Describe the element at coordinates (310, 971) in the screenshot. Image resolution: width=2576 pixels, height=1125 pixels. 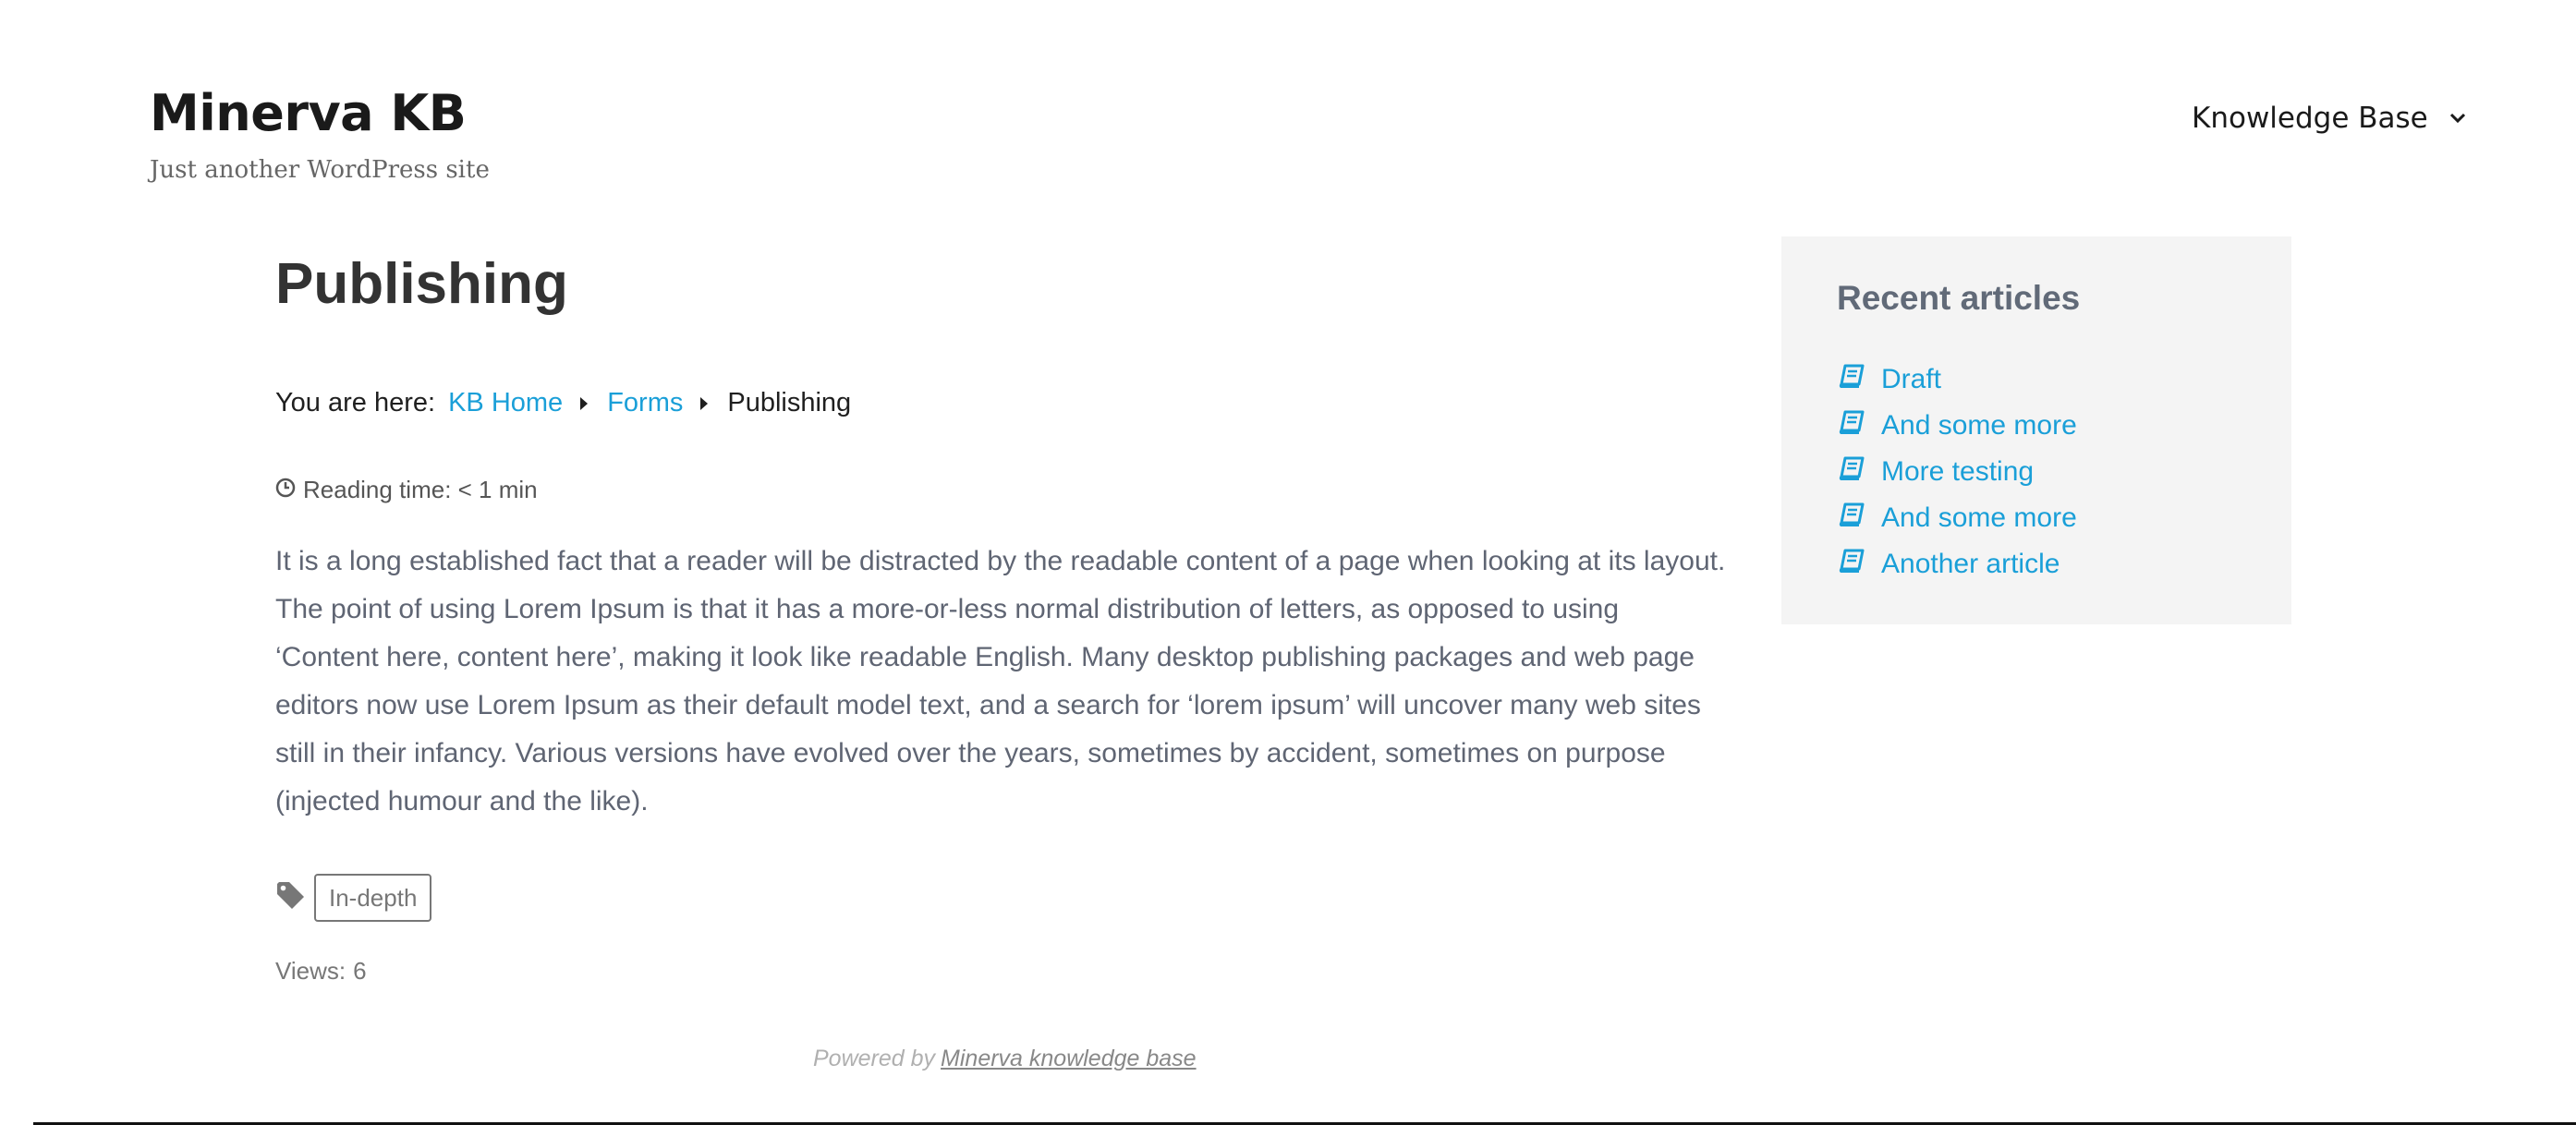
I see `views-label: Views:` at that location.